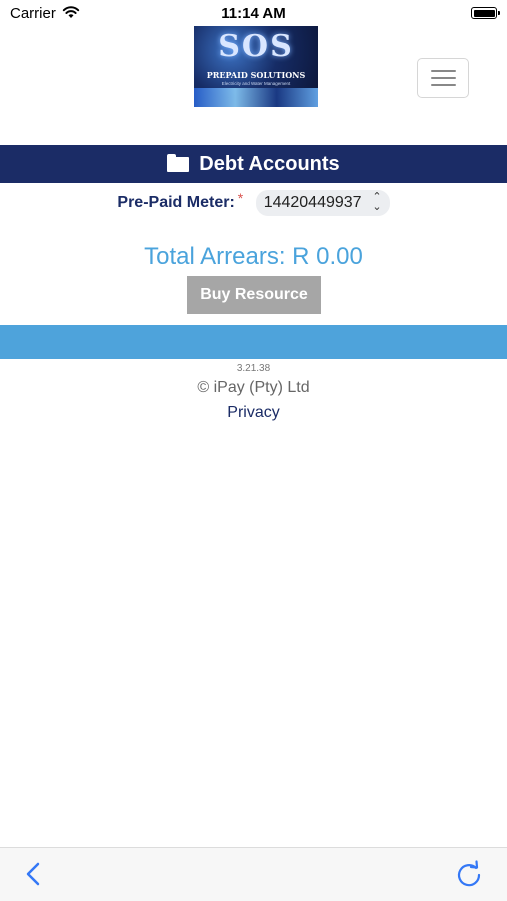  I want to click on reload-icon, so click(469, 874).